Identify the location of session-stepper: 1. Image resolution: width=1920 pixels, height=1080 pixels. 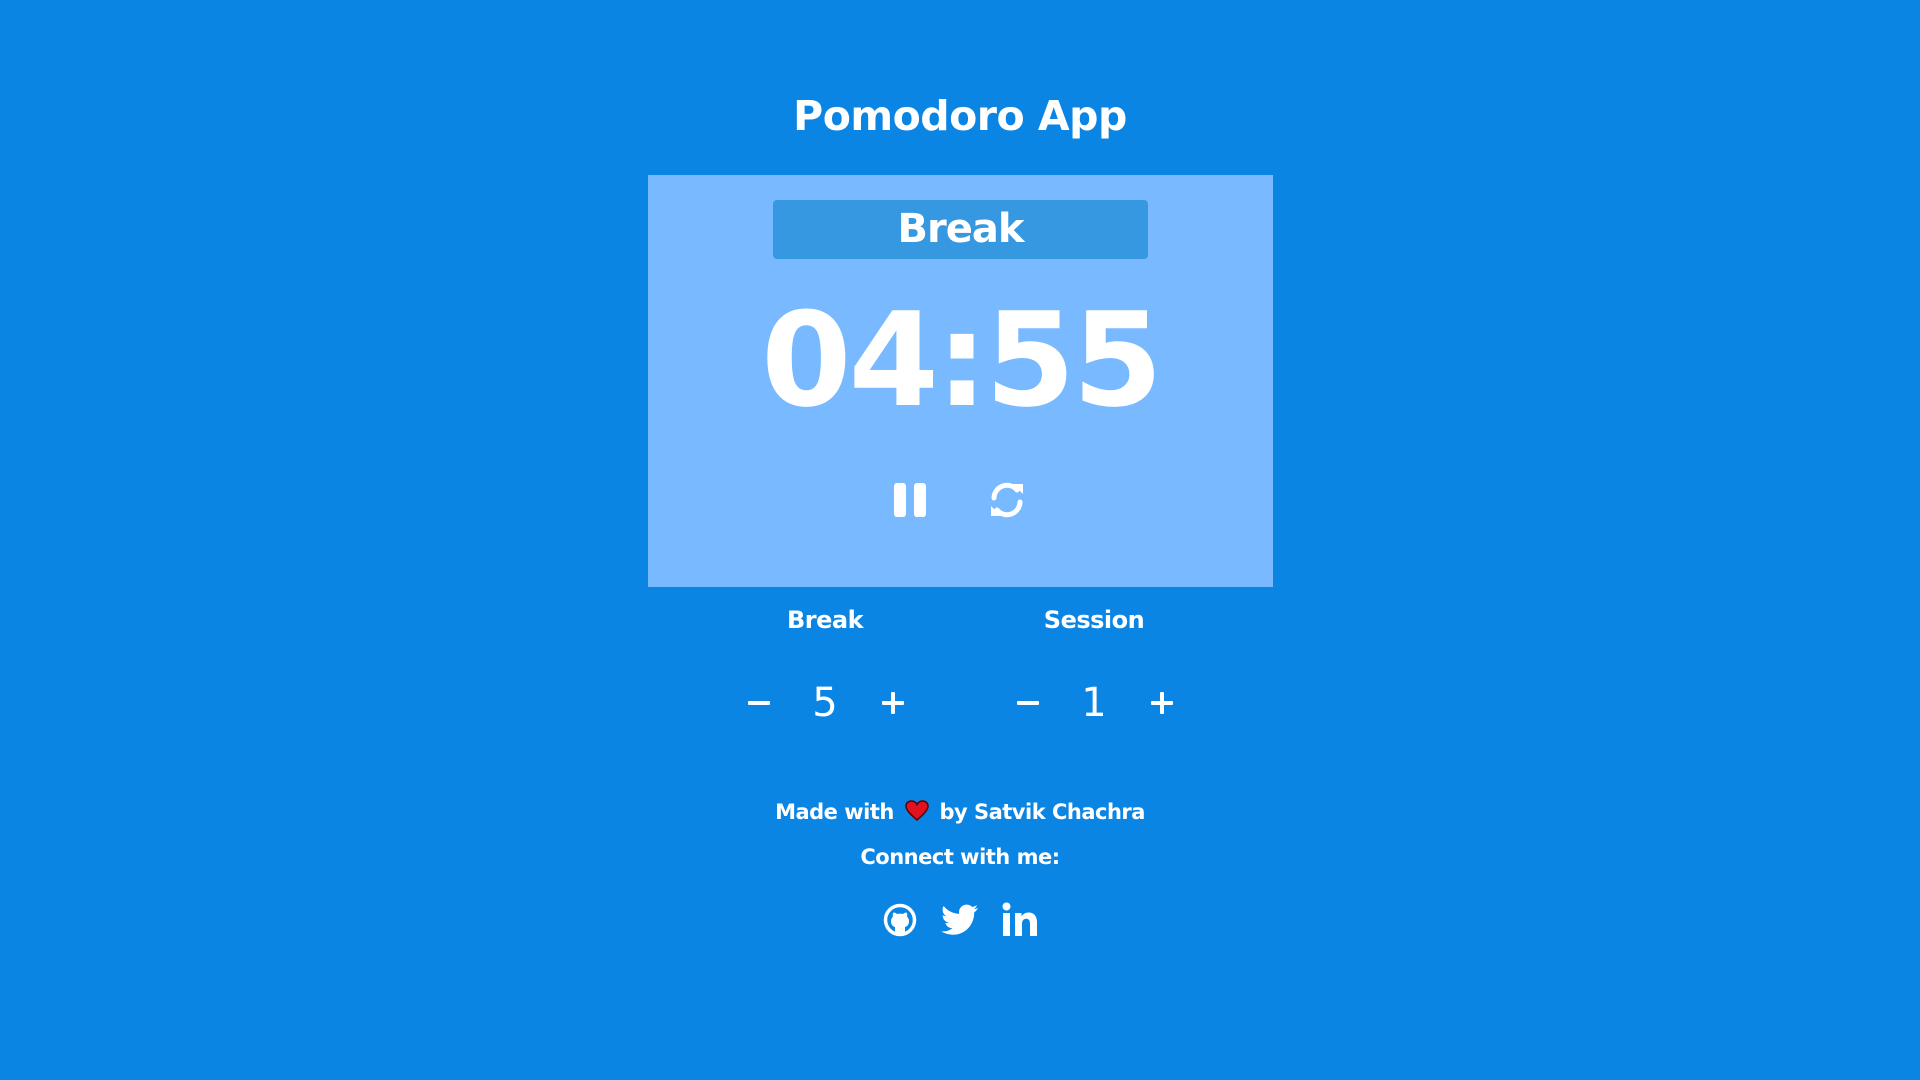
(1094, 703).